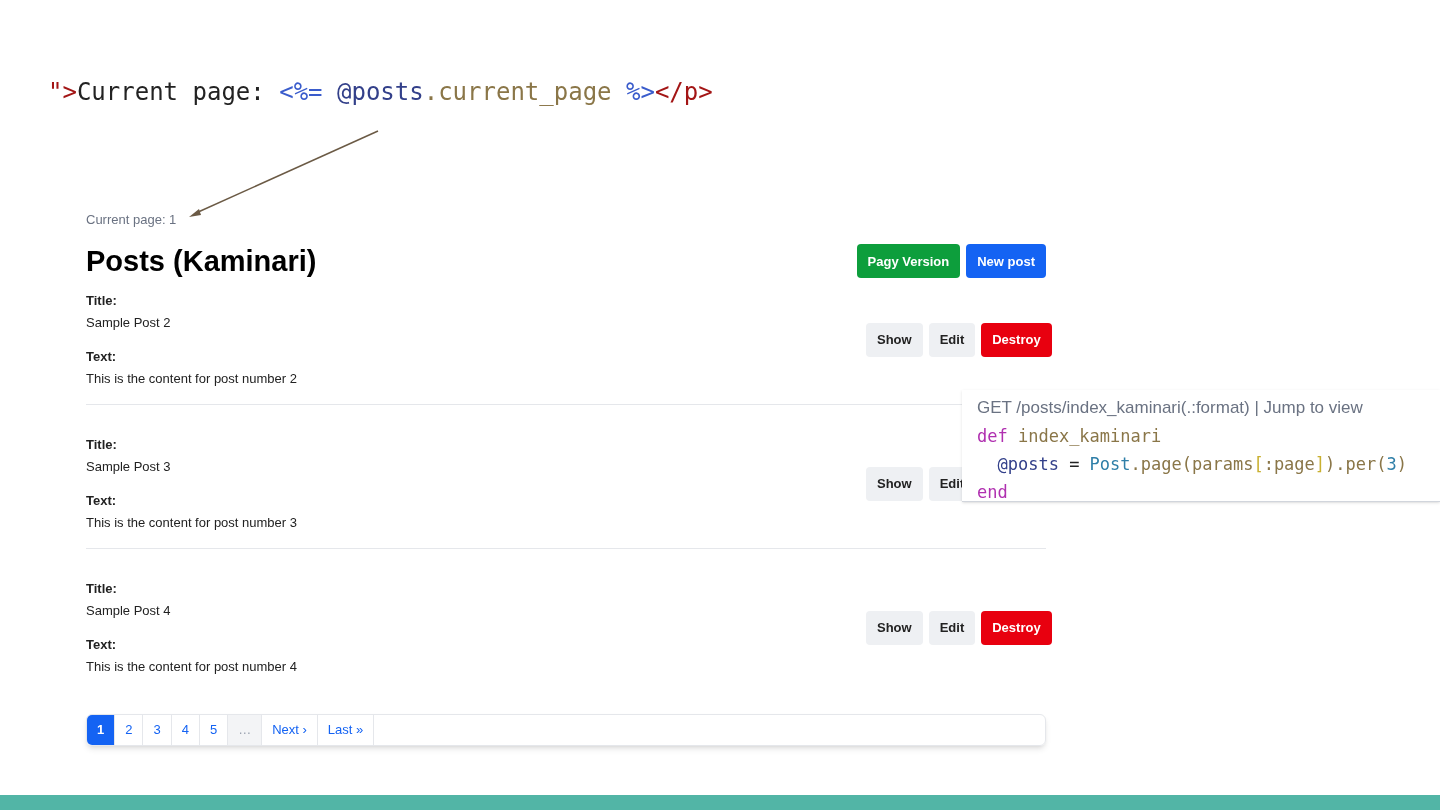 This screenshot has width=1440, height=810. What do you see at coordinates (191, 379) in the screenshot?
I see `post-text: This is the content for post number 2` at bounding box center [191, 379].